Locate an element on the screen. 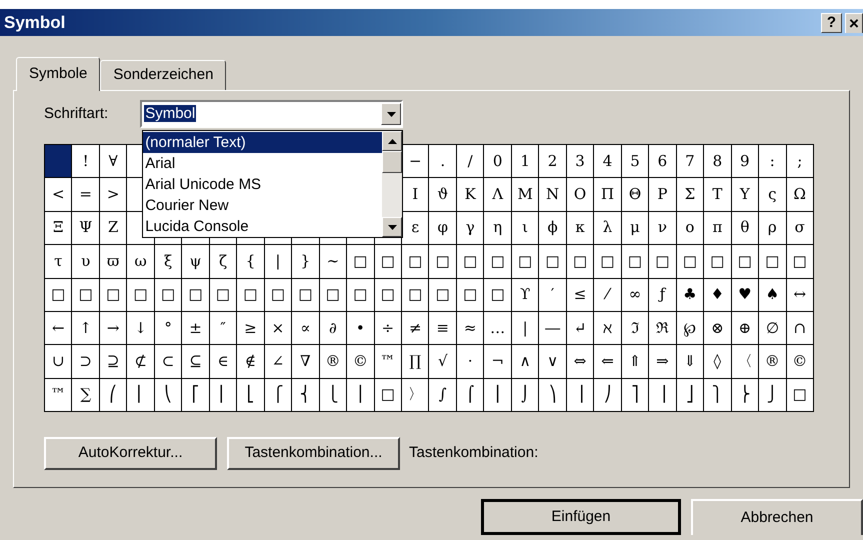 Image resolution: width=863 pixels, height=540 pixels. symbol-cell: Ψ is located at coordinates (85, 228).